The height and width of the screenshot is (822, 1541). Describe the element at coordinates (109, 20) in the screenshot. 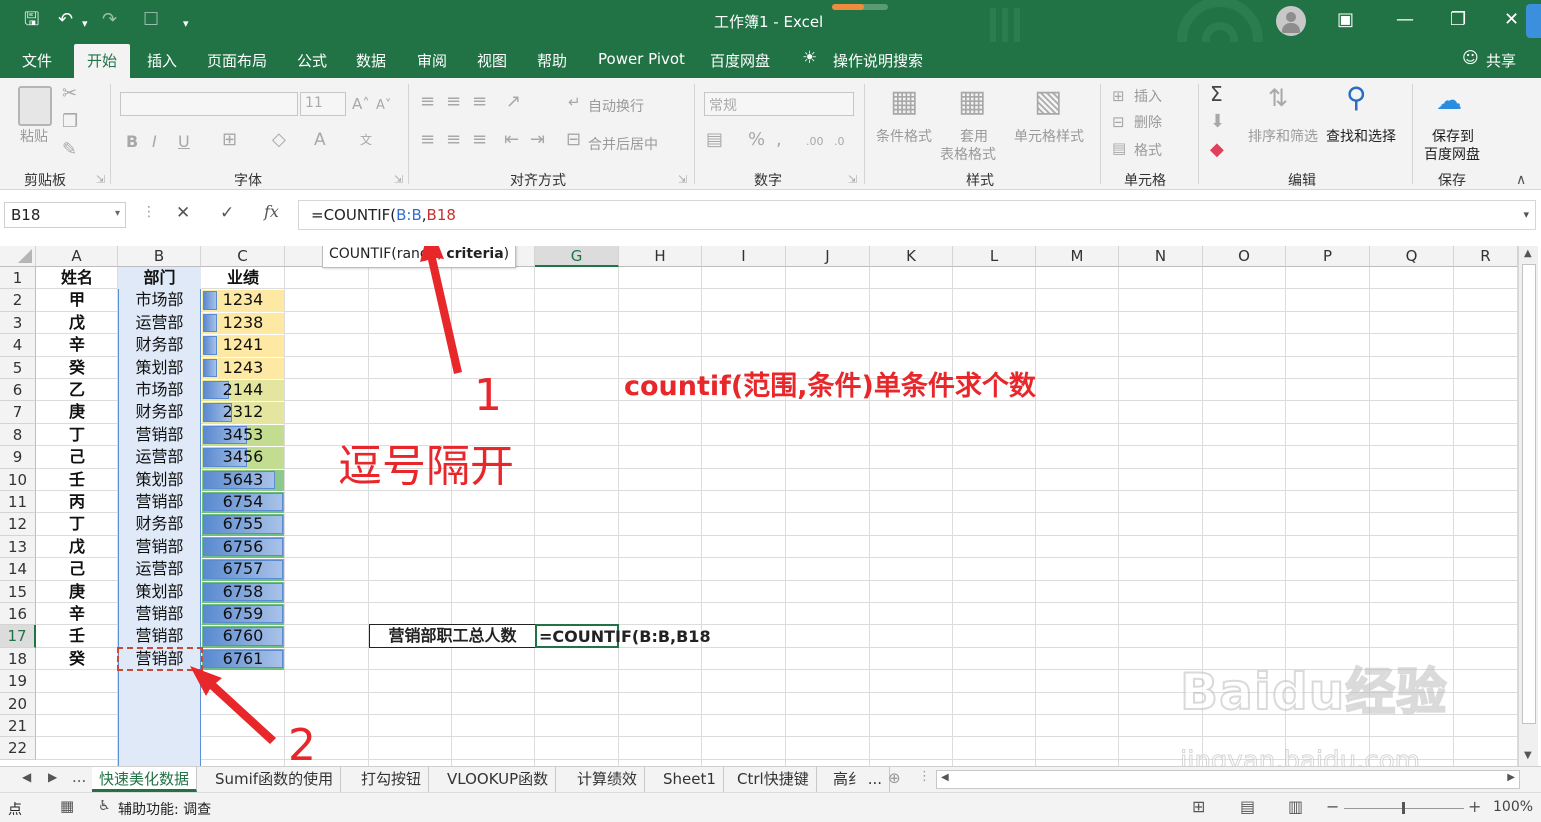

I see `redo-icon: ↷` at that location.